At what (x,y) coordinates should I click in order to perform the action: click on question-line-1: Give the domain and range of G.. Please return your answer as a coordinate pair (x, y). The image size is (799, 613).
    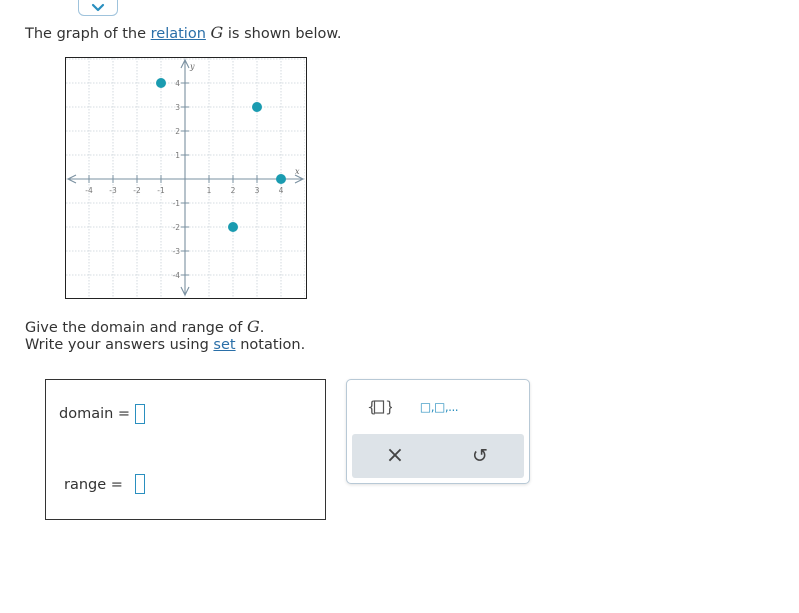
    Looking at the image, I should click on (144, 326).